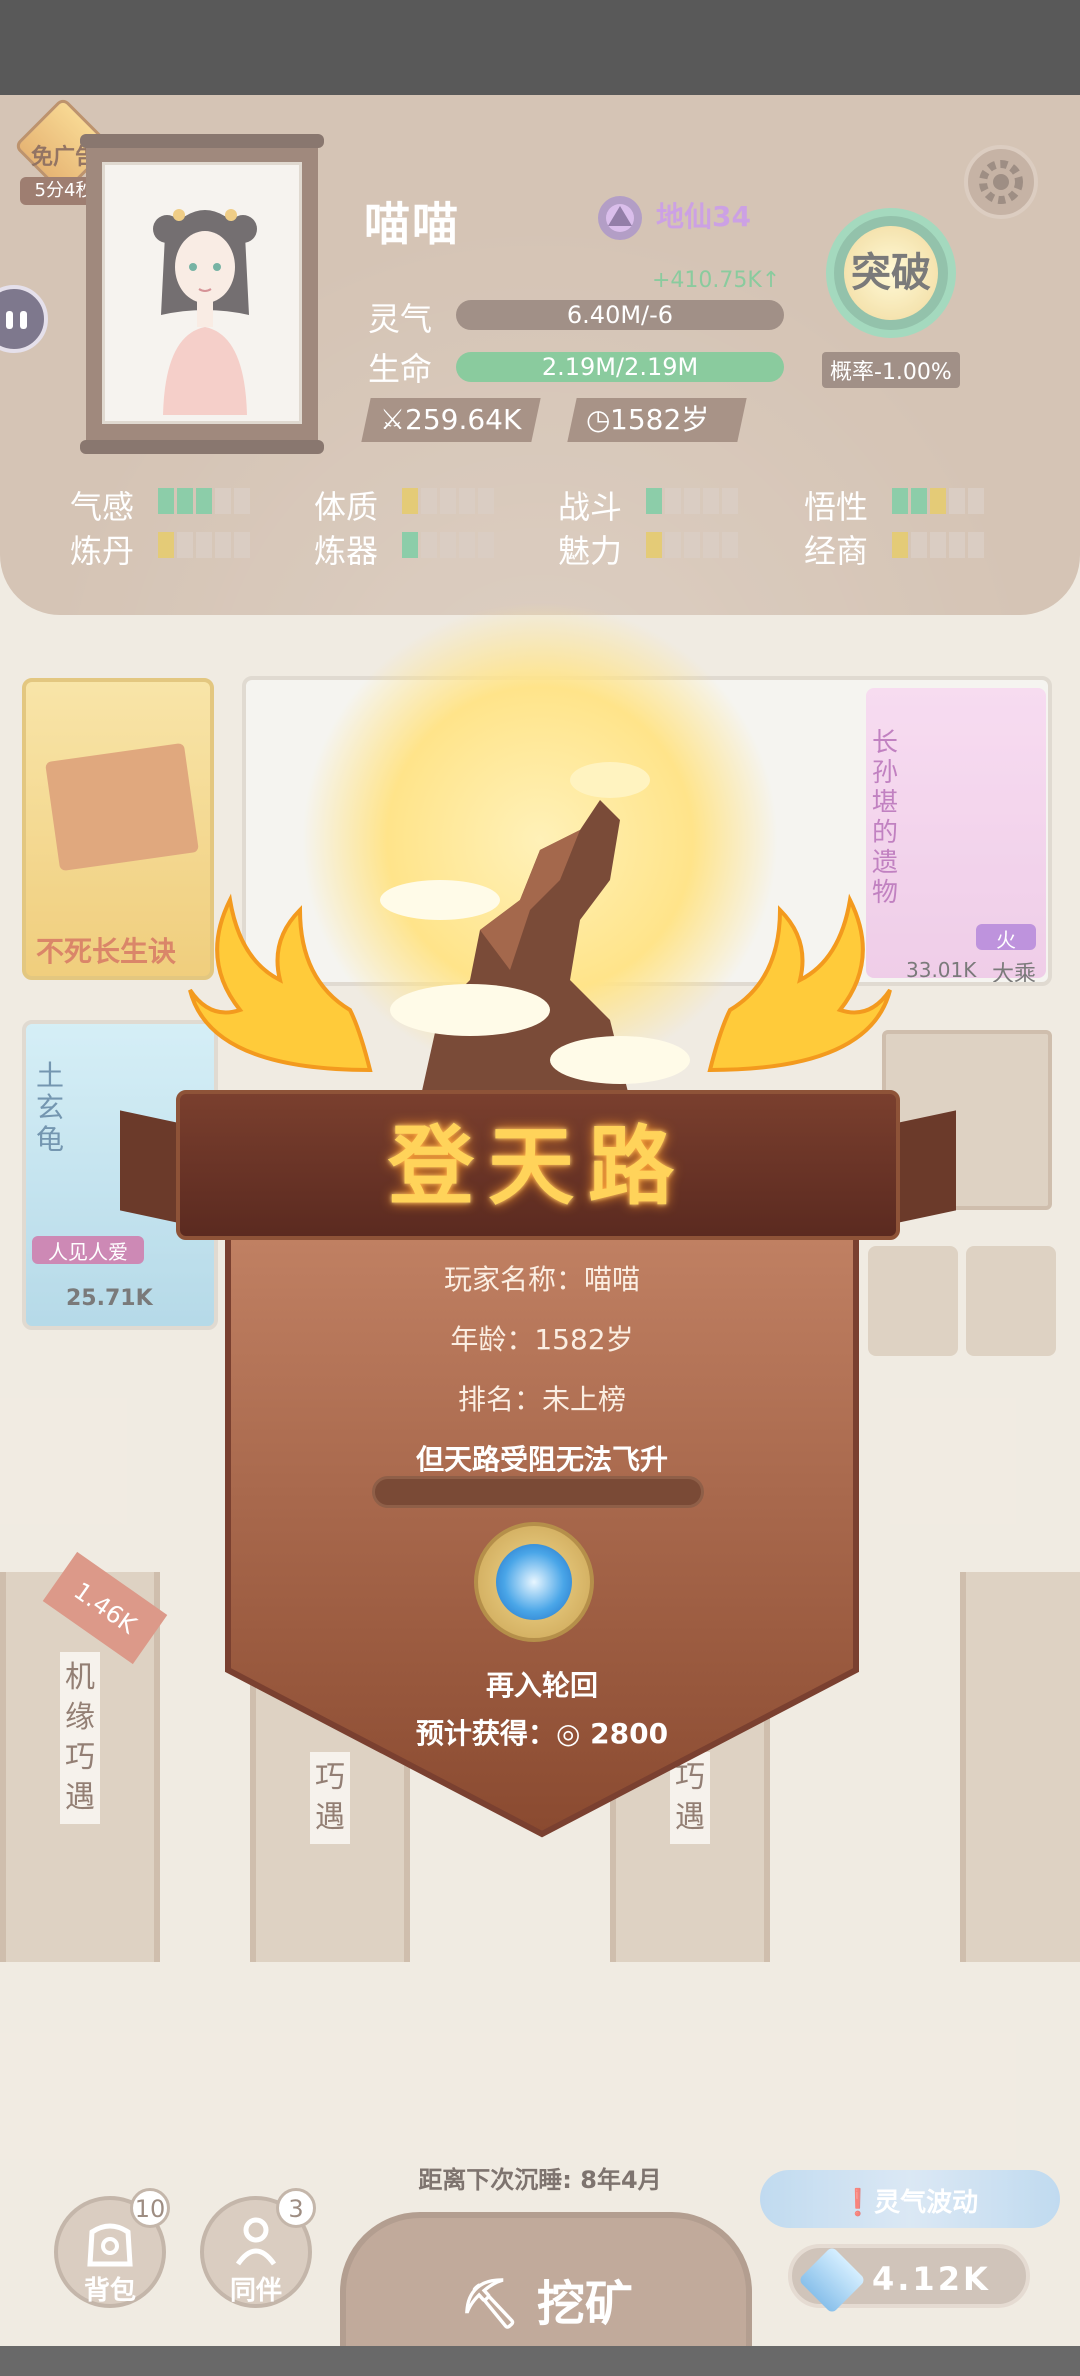 Image resolution: width=1080 pixels, height=2376 pixels. I want to click on expected-reward: 预计获得：◎ 2800, so click(542, 1732).